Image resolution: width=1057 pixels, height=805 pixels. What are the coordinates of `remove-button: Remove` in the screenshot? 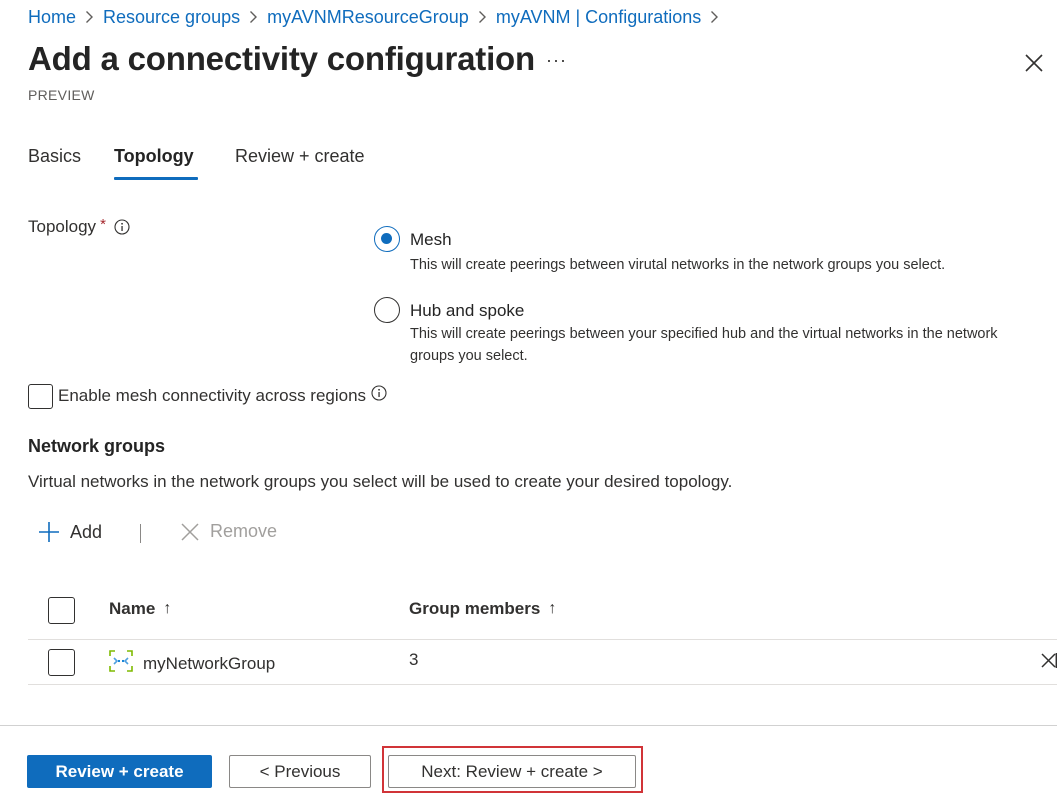 It's located at (228, 531).